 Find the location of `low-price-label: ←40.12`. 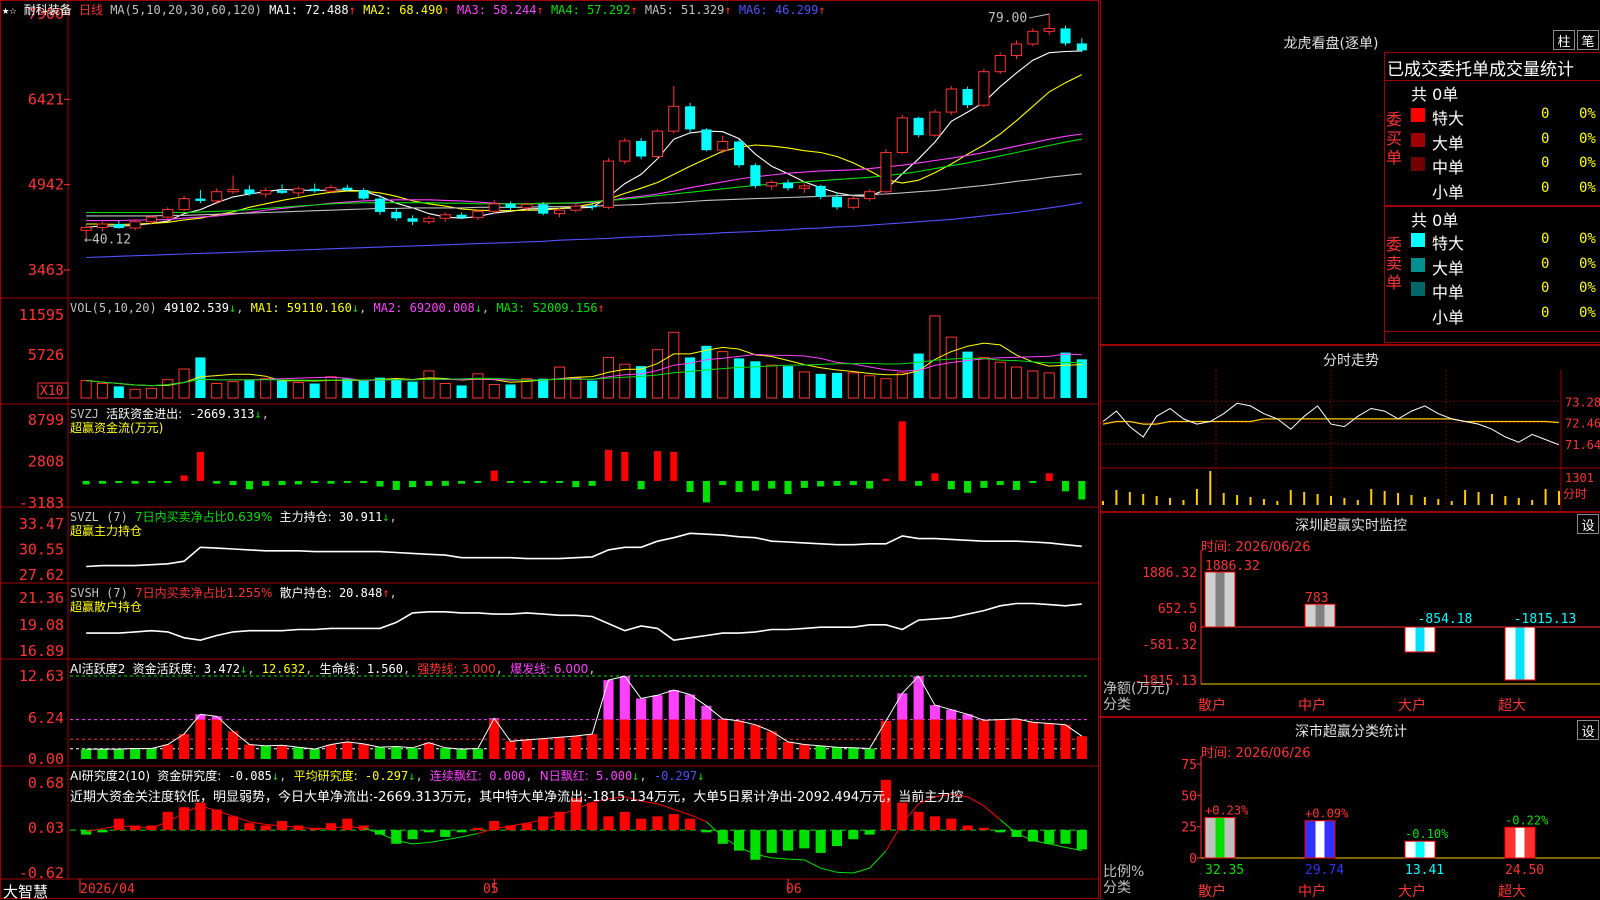

low-price-label: ←40.12 is located at coordinates (107, 239).